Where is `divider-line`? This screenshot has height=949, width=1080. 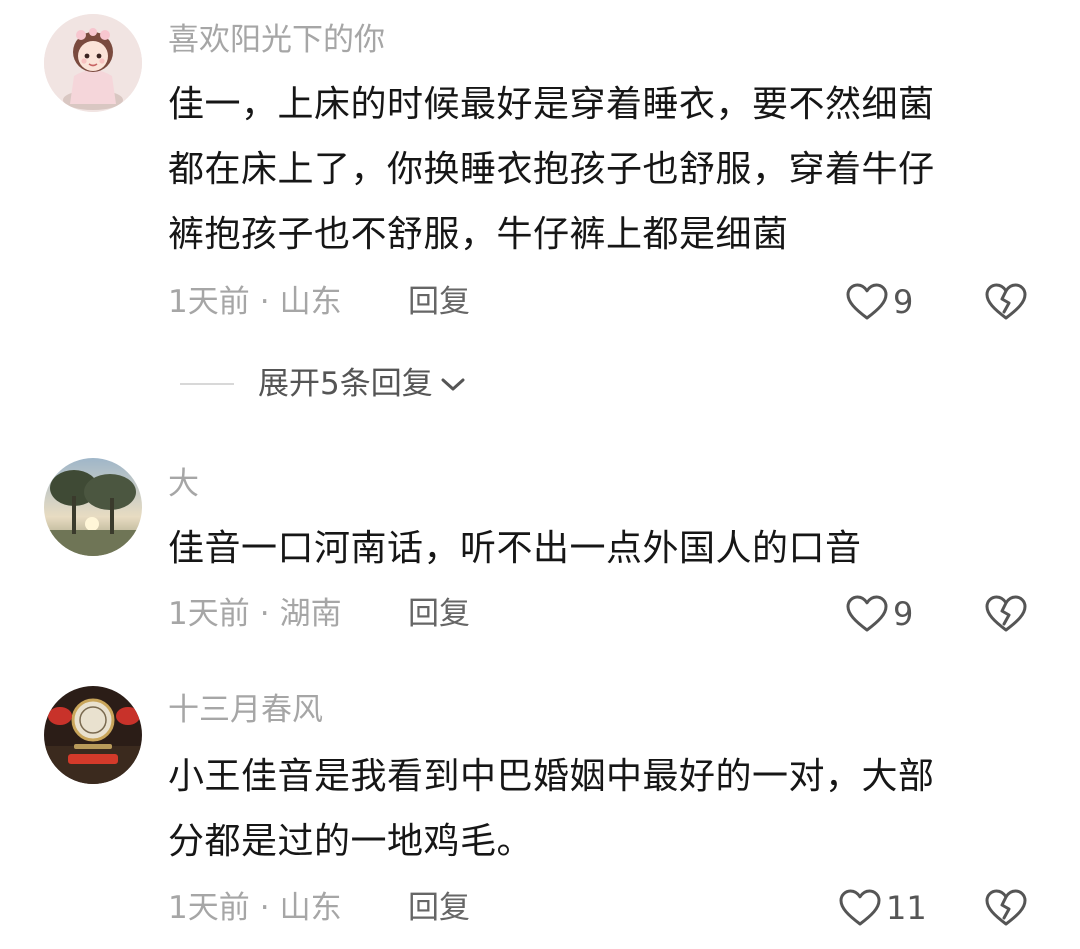 divider-line is located at coordinates (207, 384).